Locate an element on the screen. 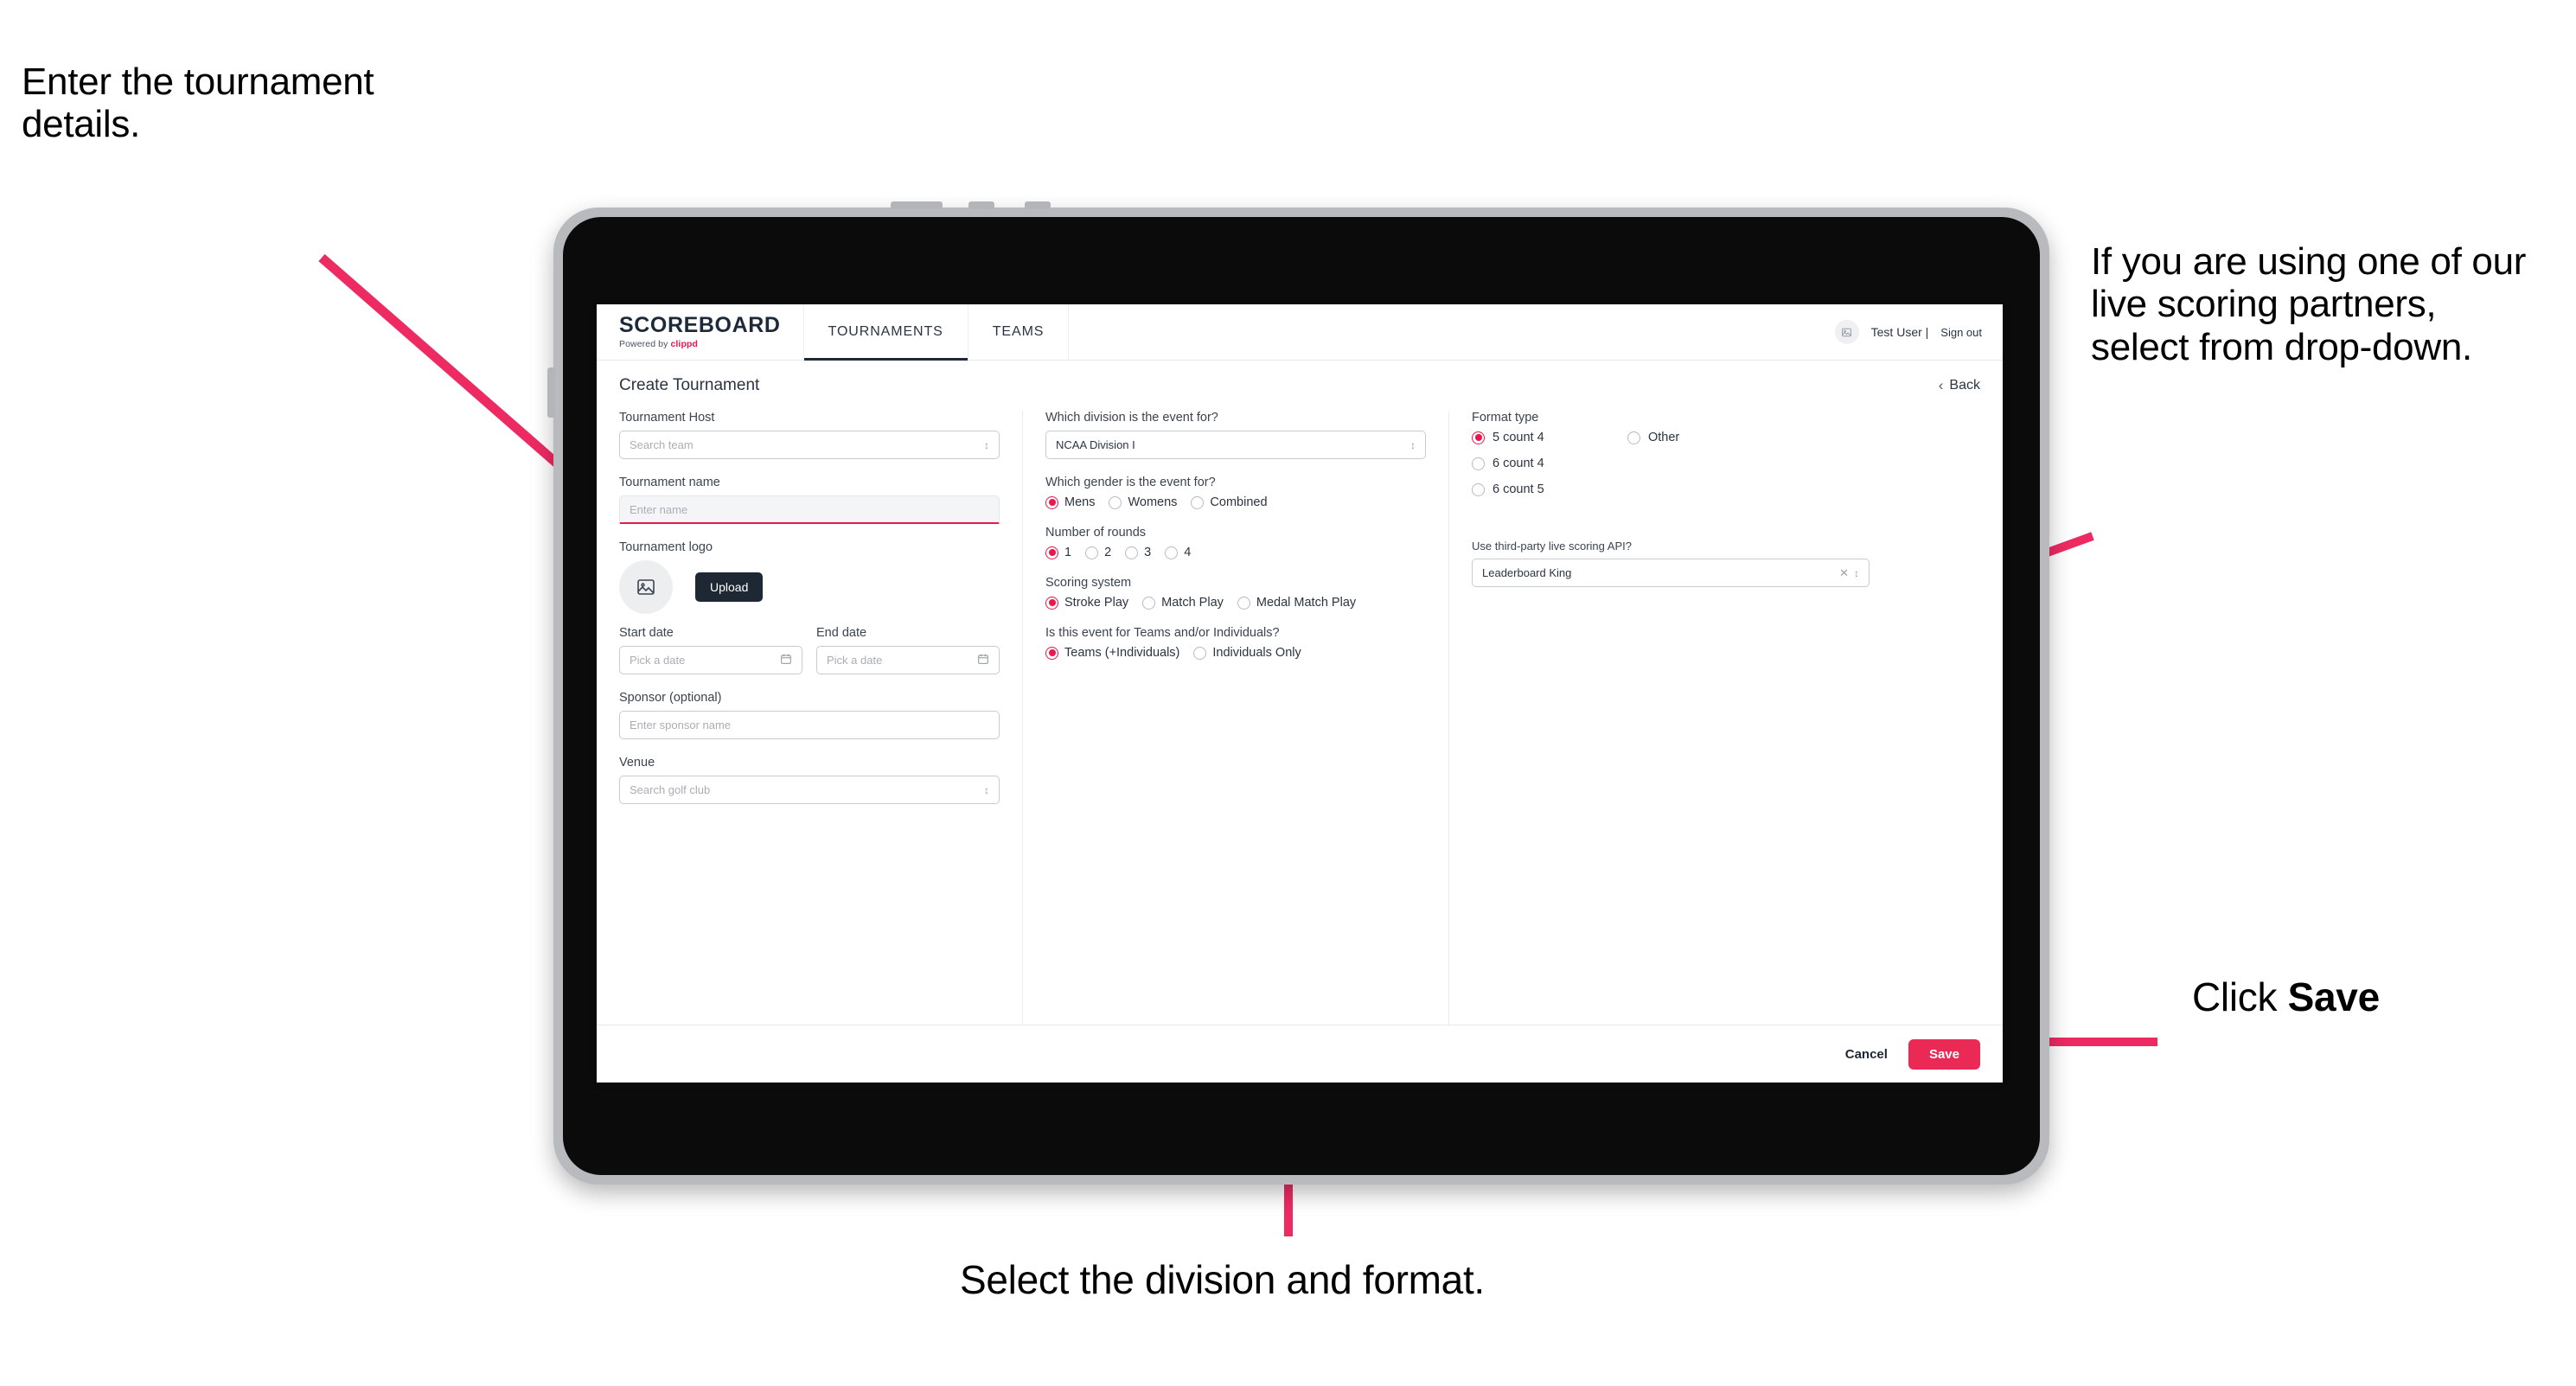  chevron-updown-icon: ↕ is located at coordinates (986, 790).